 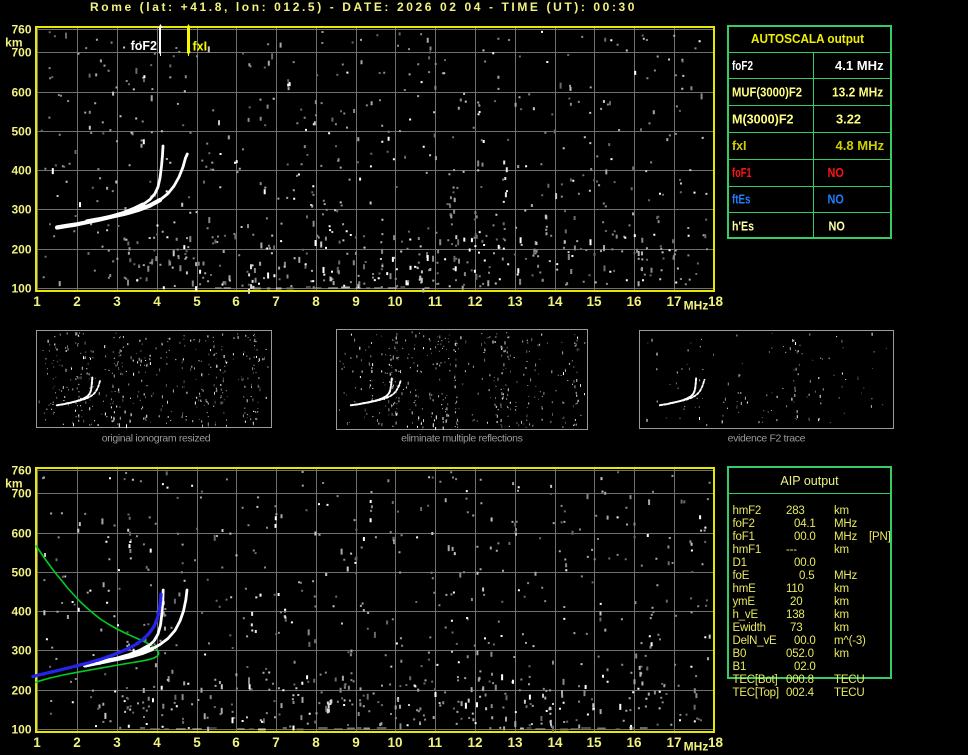 I want to click on svg-text: 5, so click(x=197, y=742).